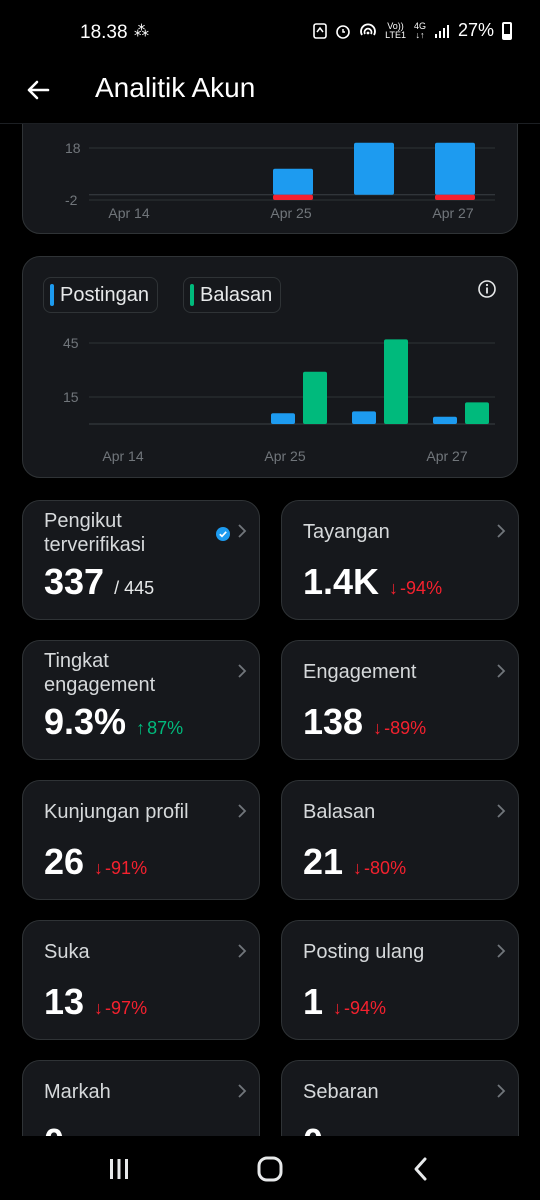  What do you see at coordinates (126, 868) in the screenshot?
I see `delta-percent: -91%` at bounding box center [126, 868].